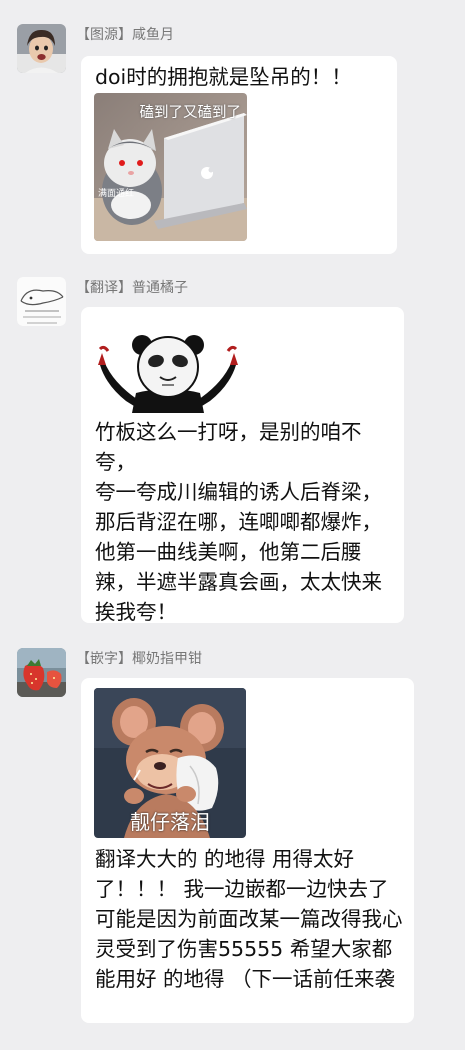 The width and height of the screenshot is (465, 1050). I want to click on panda-cheer-sticker, so click(168, 372).